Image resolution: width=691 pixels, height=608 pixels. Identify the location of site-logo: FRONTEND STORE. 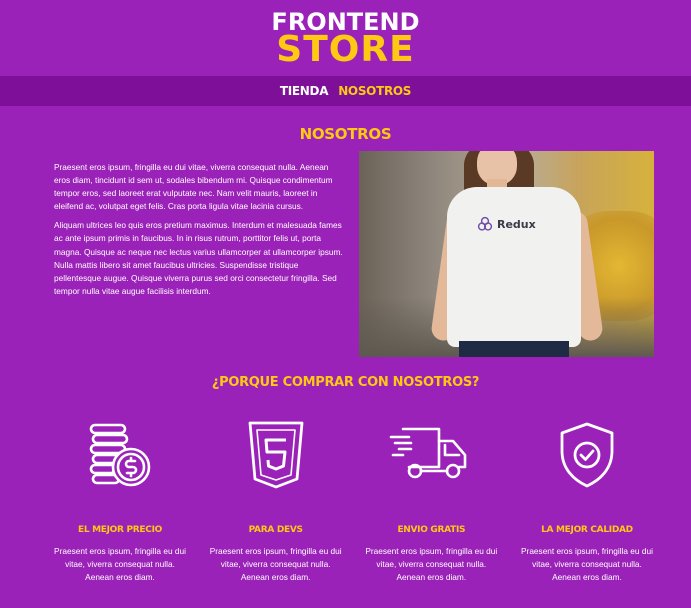
(345, 38).